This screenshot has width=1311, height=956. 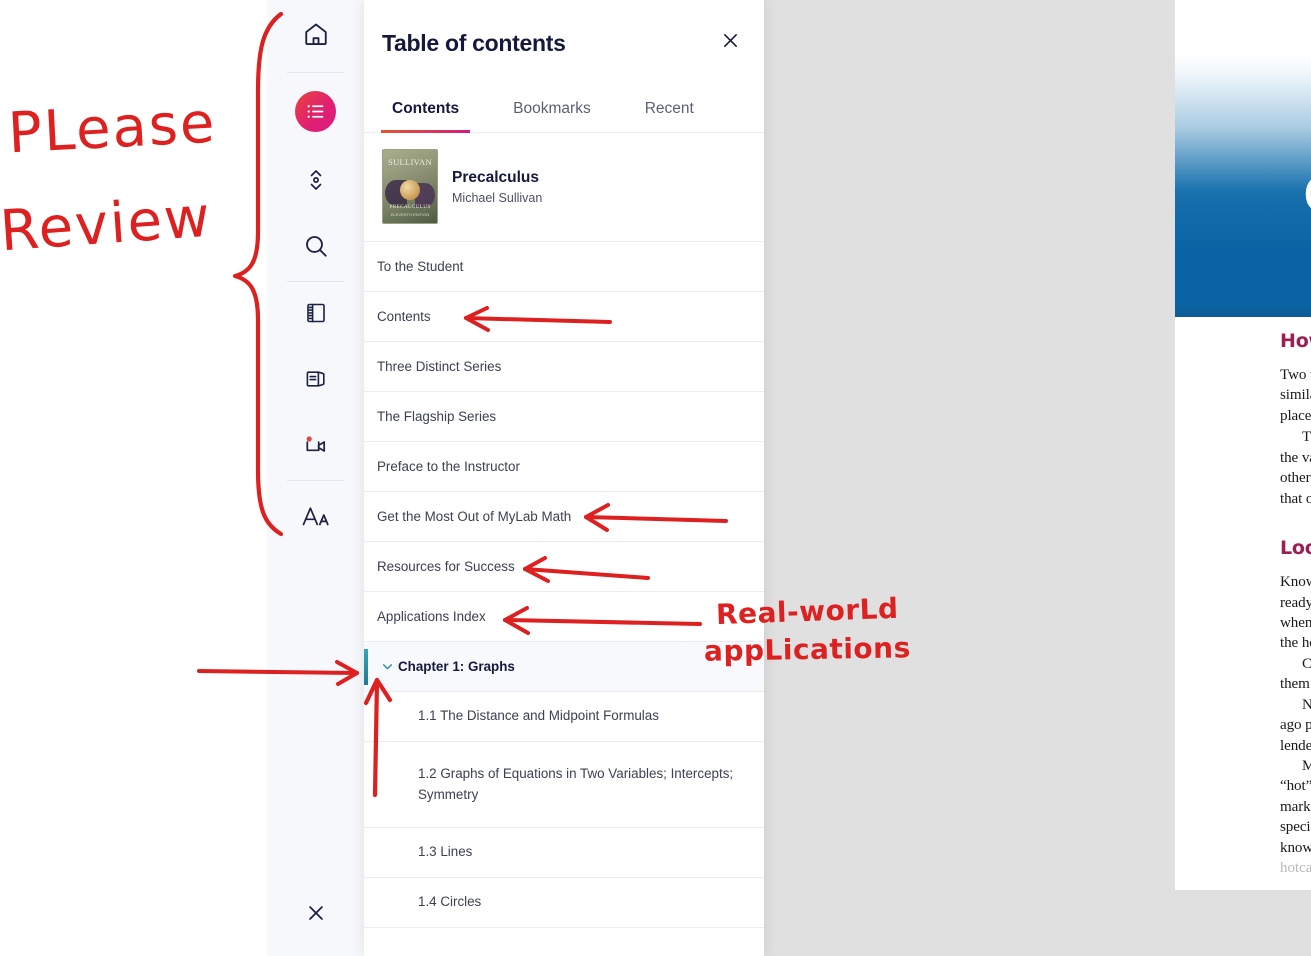 I want to click on rail-item-text-size, so click(x=315, y=519).